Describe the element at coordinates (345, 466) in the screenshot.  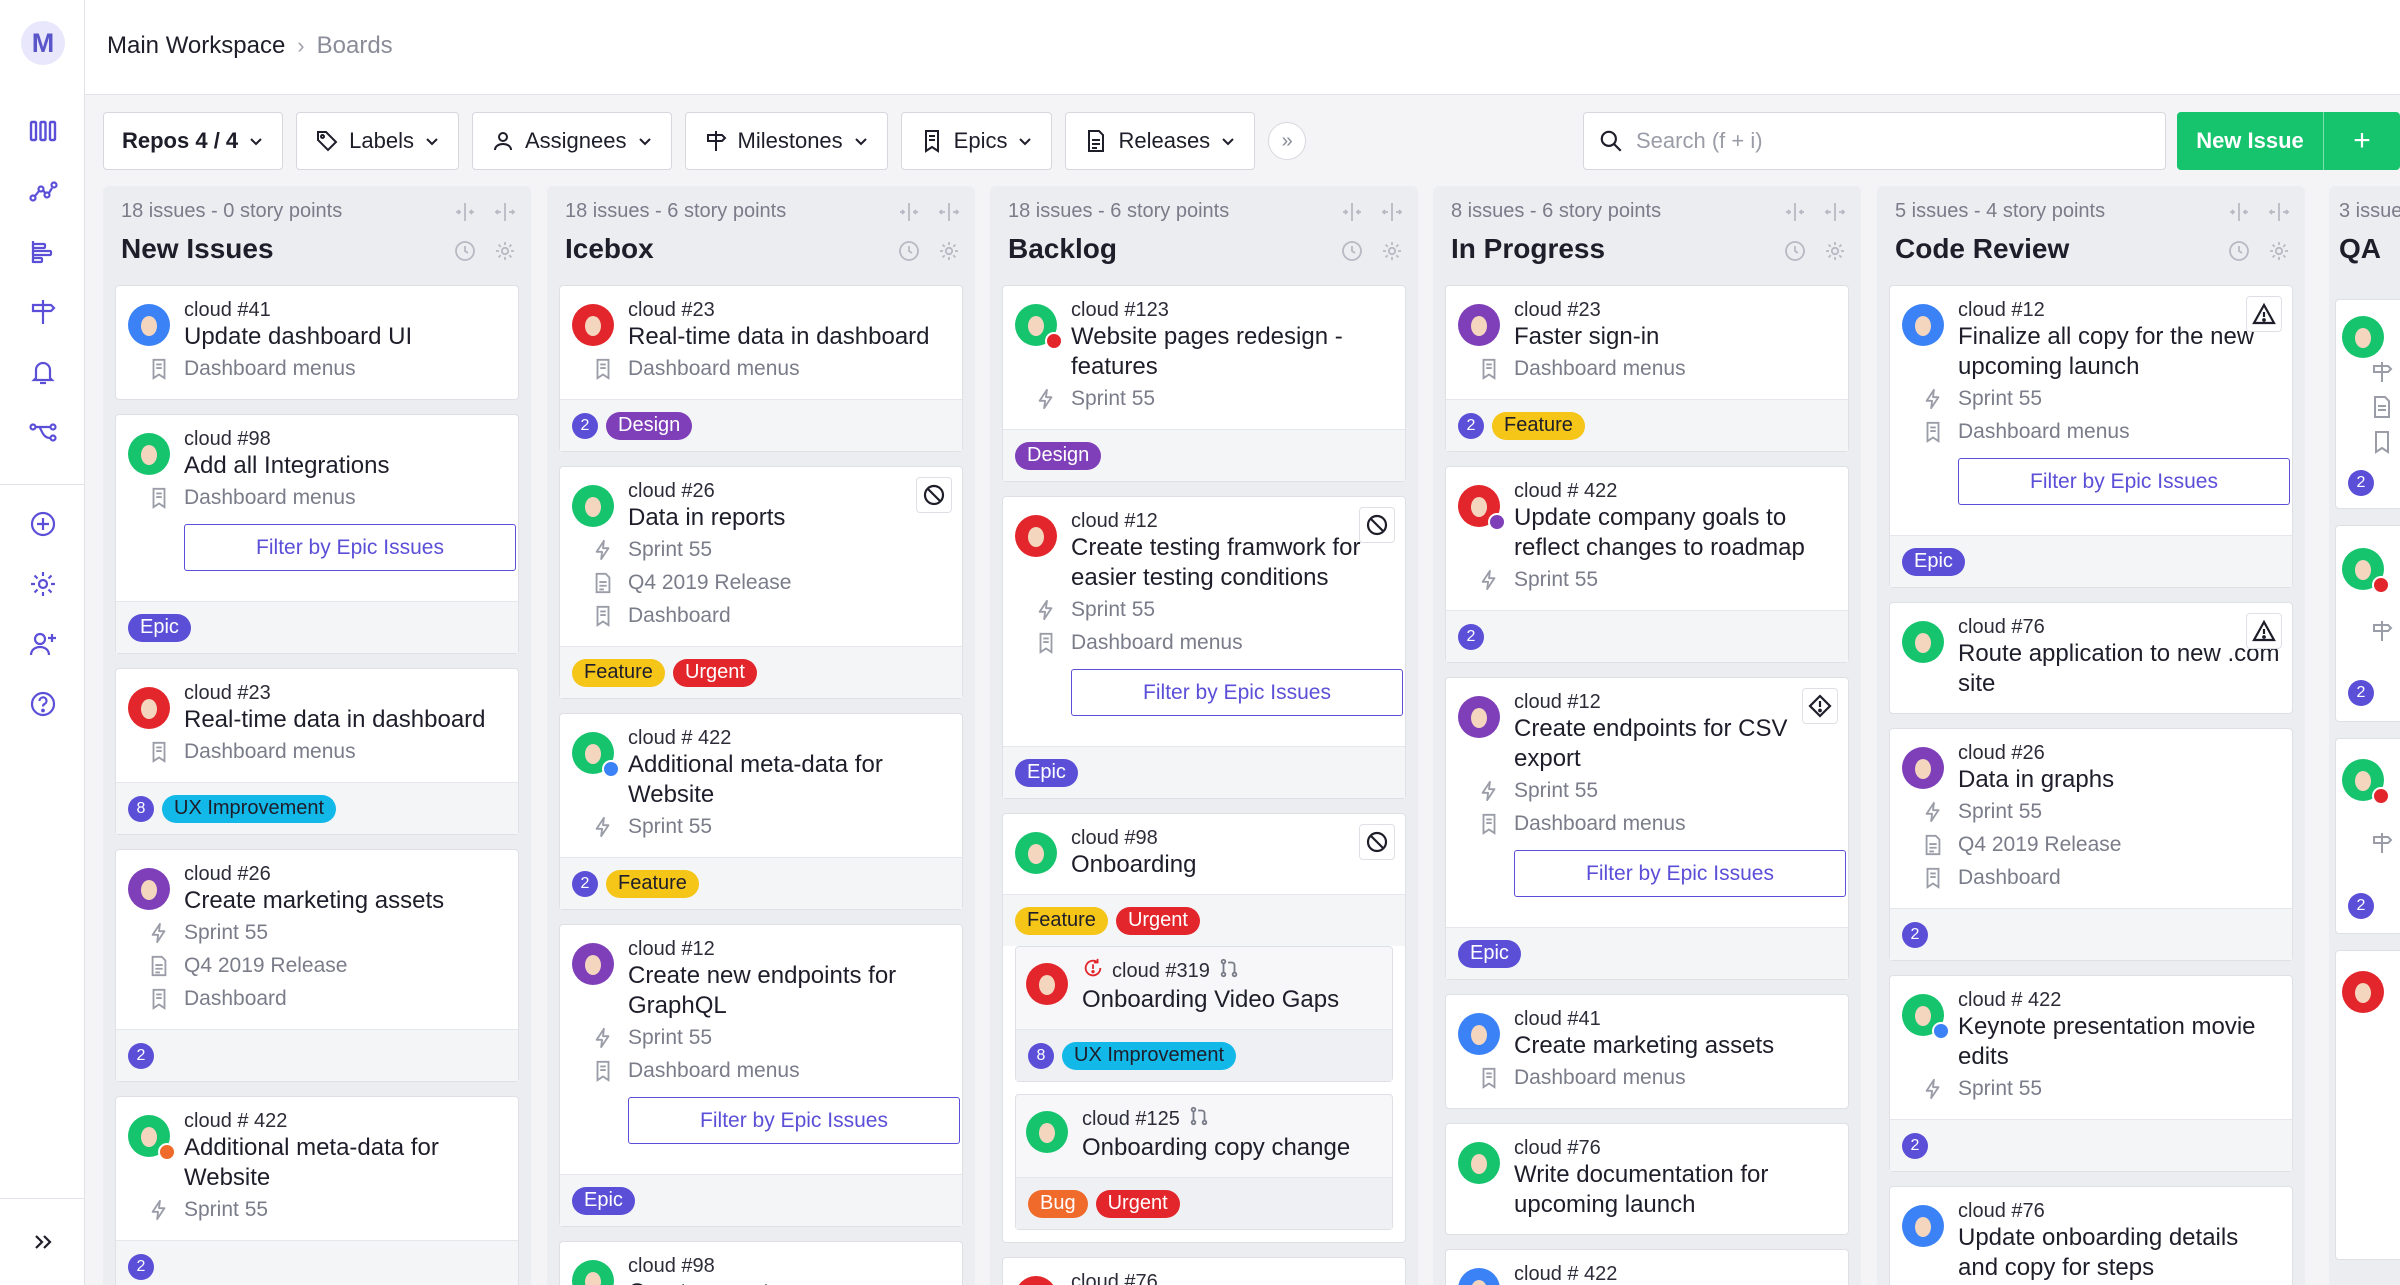
I see `issue-title: Add all Integrations` at that location.